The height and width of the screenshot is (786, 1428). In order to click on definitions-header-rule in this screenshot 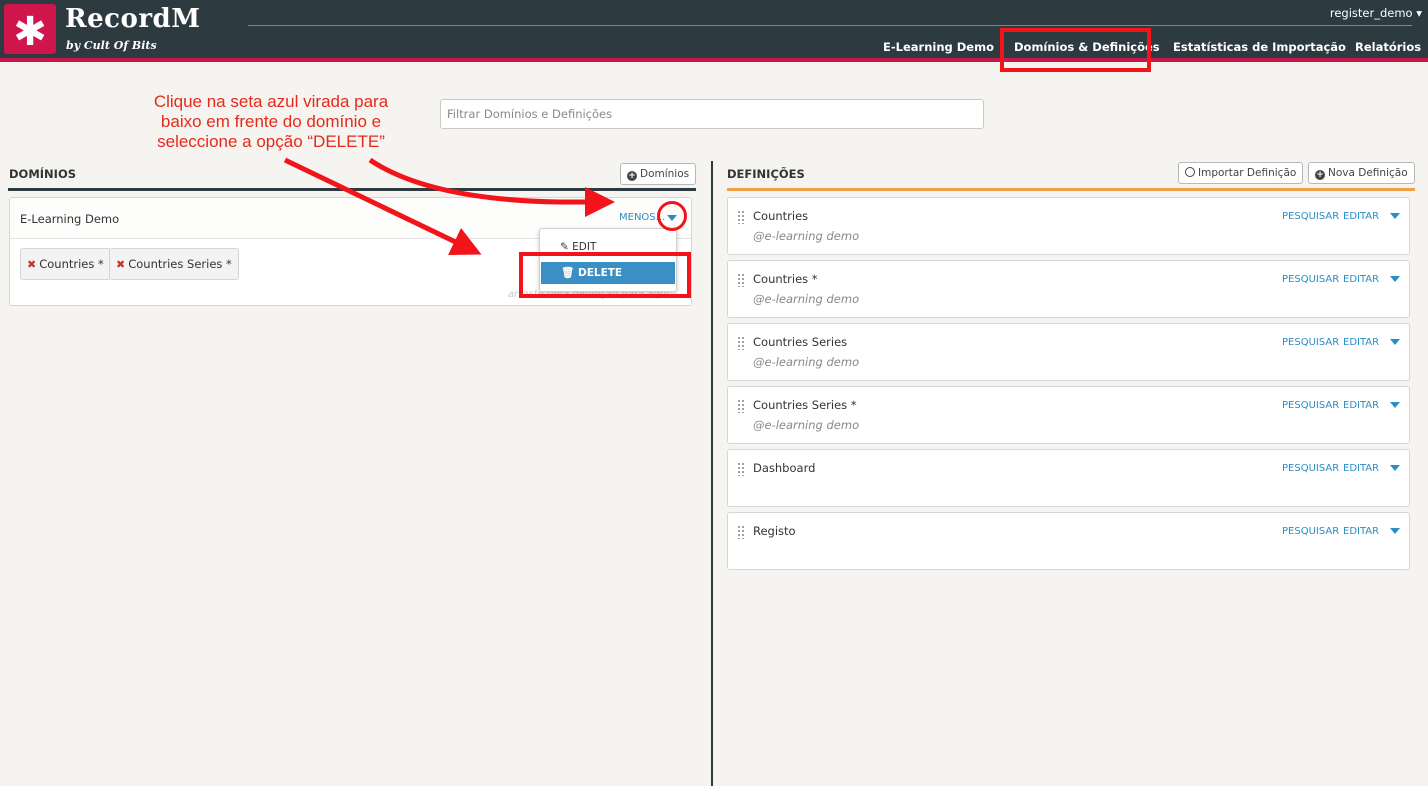, I will do `click(1071, 189)`.